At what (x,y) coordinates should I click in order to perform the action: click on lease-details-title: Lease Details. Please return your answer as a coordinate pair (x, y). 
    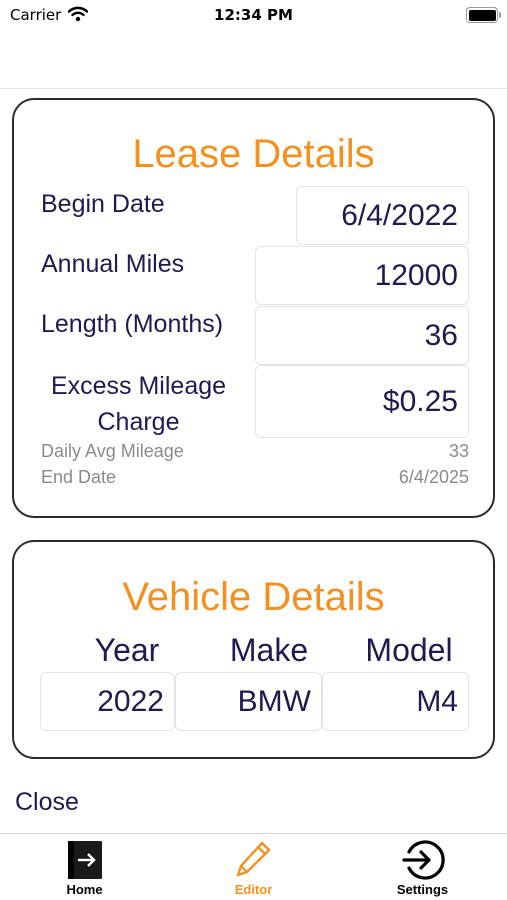
    Looking at the image, I should click on (253, 154).